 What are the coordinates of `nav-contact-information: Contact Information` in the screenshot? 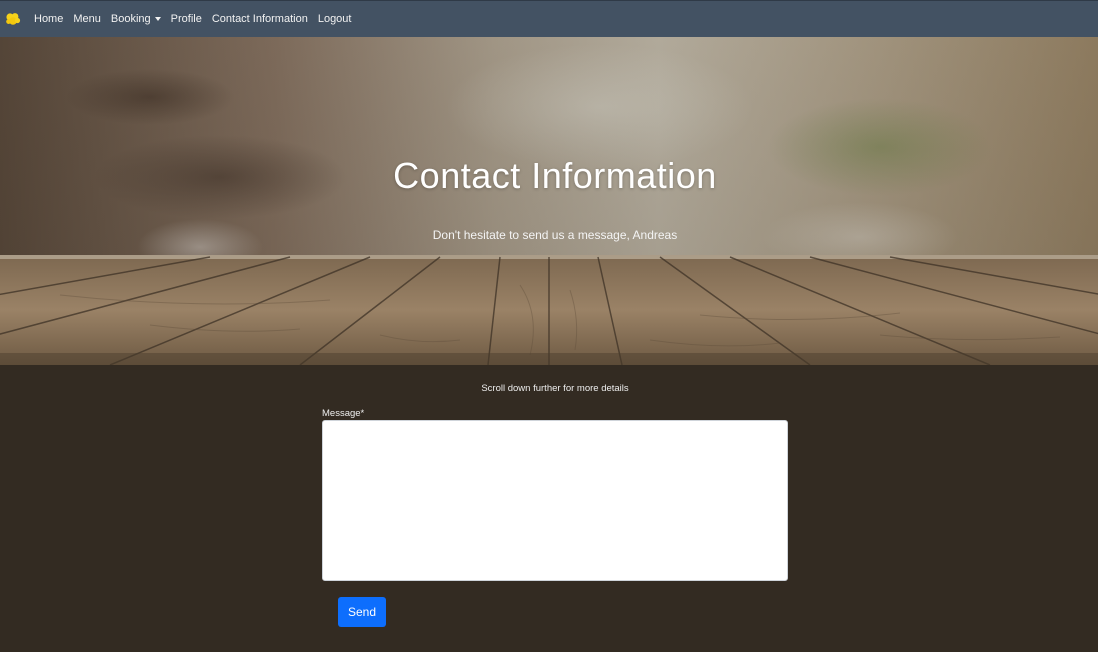 It's located at (260, 19).